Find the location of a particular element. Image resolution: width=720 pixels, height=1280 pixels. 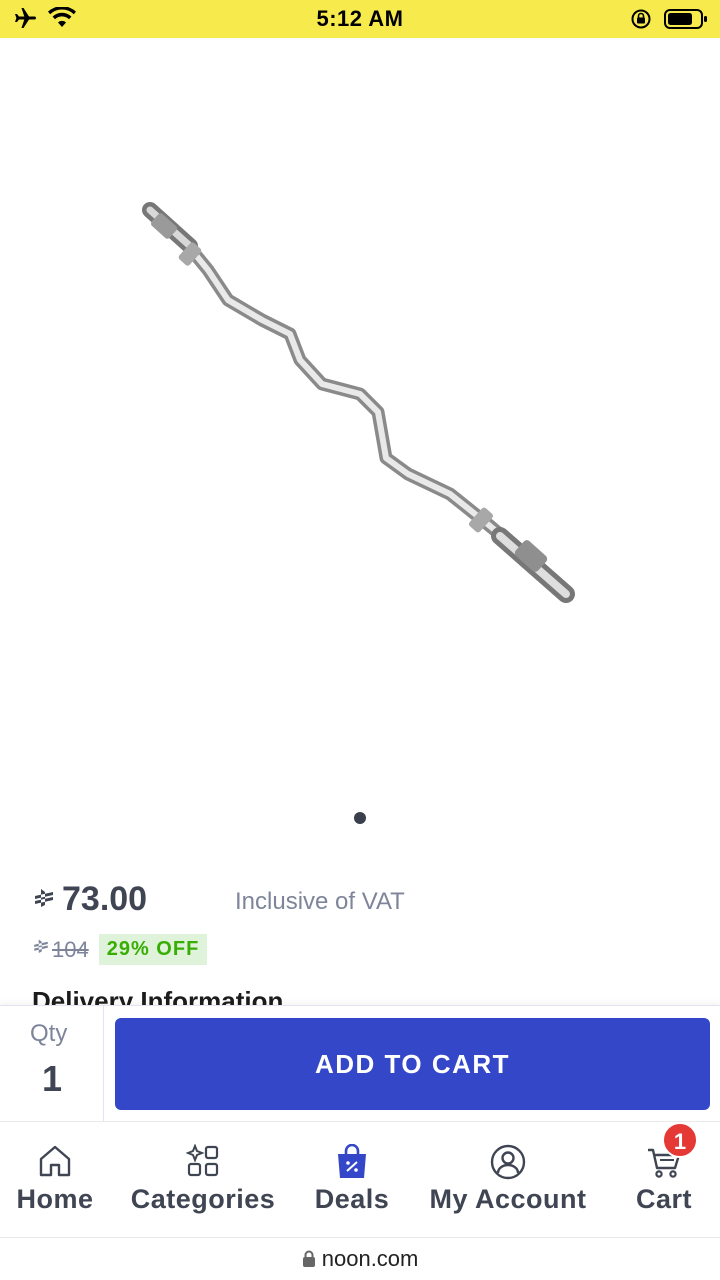

status-bar: 5:12 AM is located at coordinates (360, 19).